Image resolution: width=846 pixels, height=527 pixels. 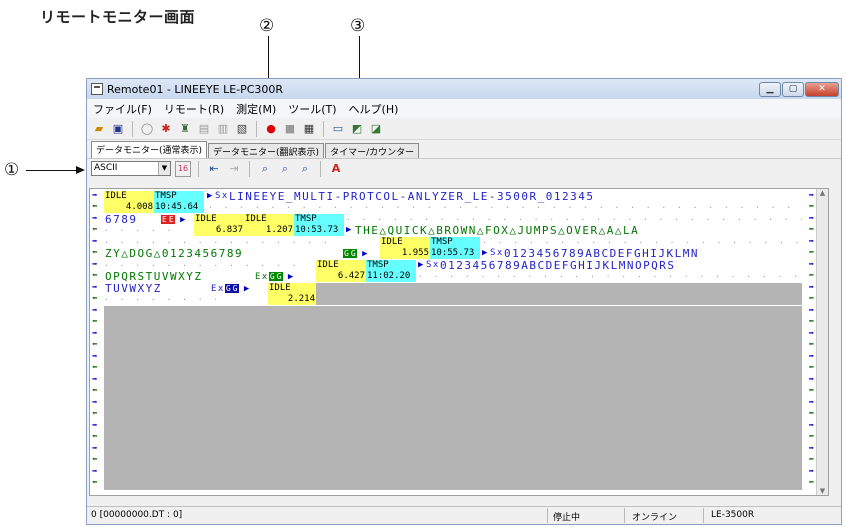 I want to click on maximize-button: ▢, so click(x=793, y=89).